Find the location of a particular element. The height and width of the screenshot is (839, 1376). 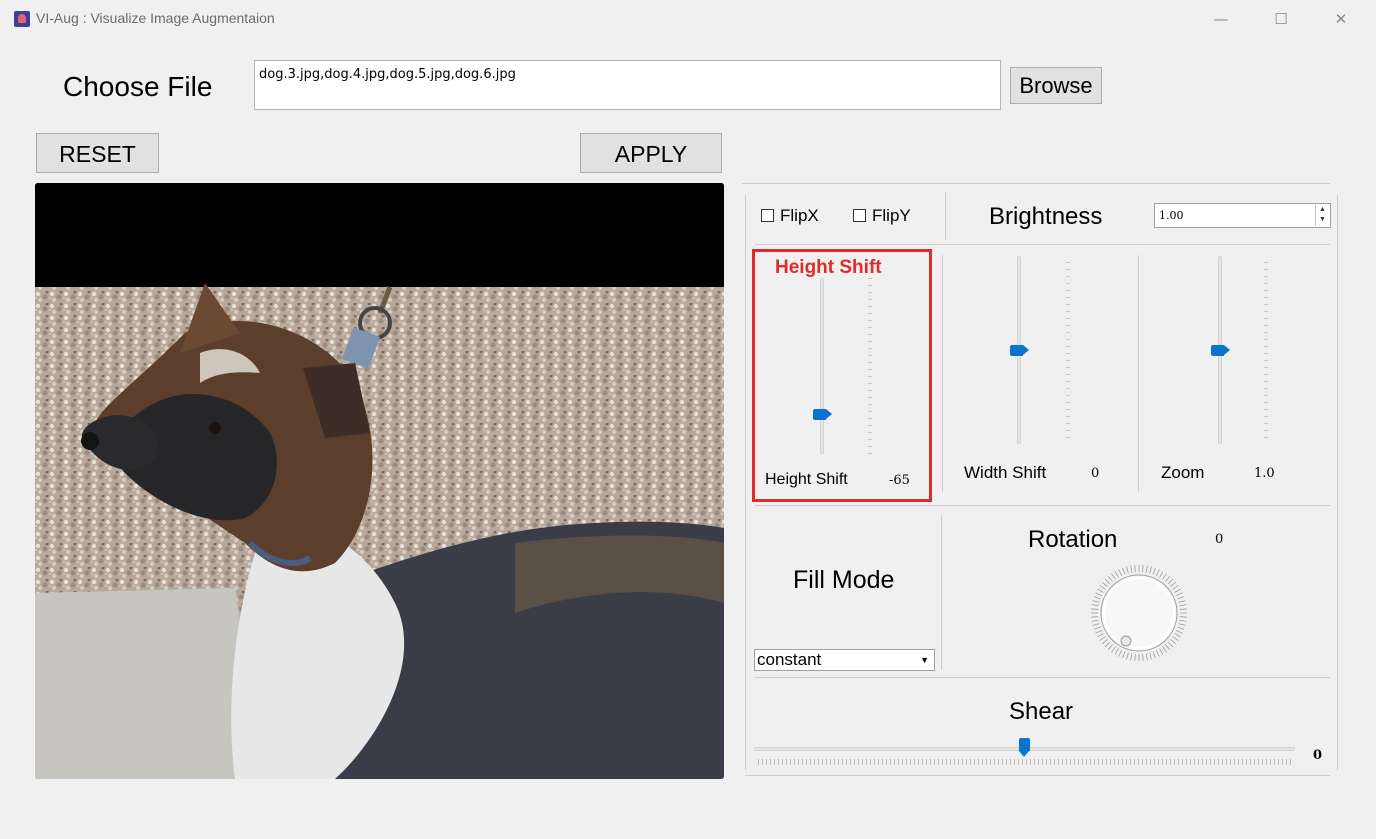

maximize-button: ☐ is located at coordinates (1281, 19).